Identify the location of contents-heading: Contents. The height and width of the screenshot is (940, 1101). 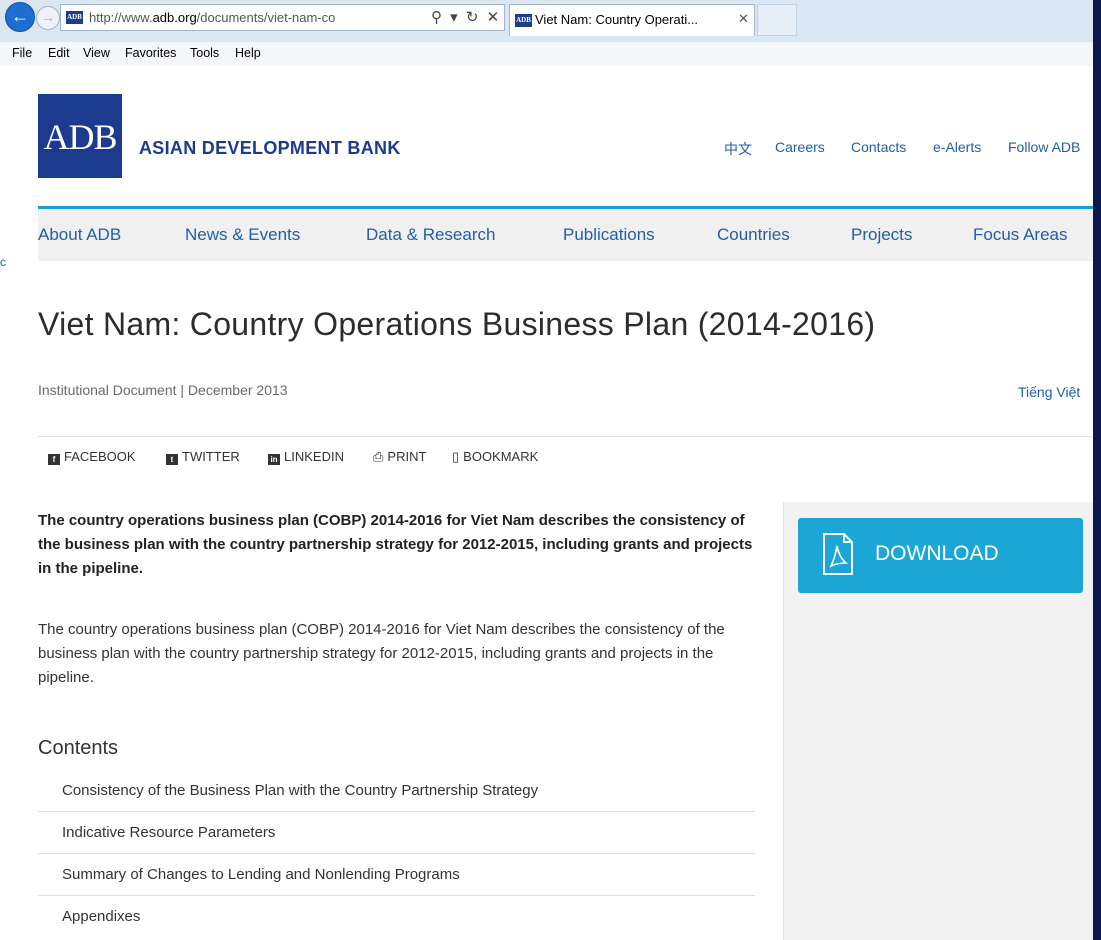
(78, 748).